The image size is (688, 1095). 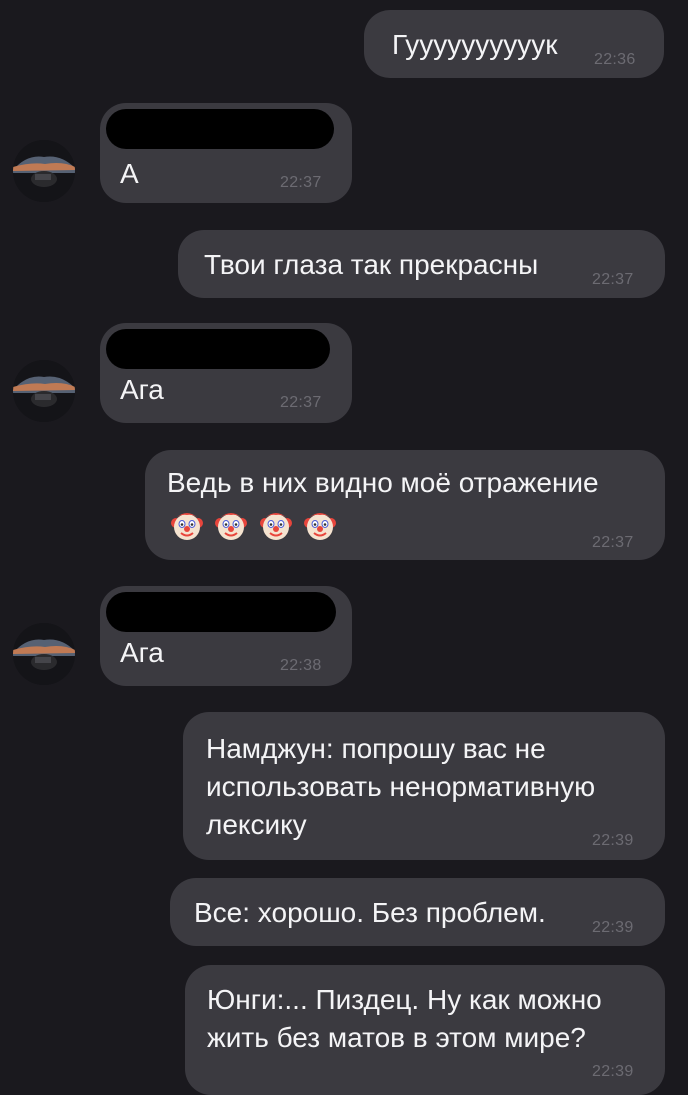 I want to click on message-bubble-outgoing: Все: хорошо. Без проблем. 22:39, so click(x=417, y=912).